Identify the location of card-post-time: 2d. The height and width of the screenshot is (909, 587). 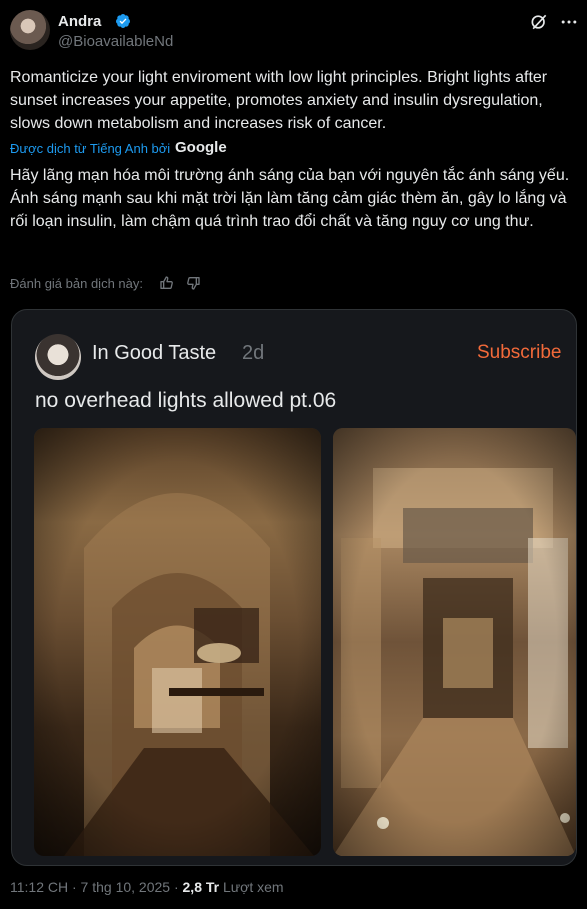
(253, 353).